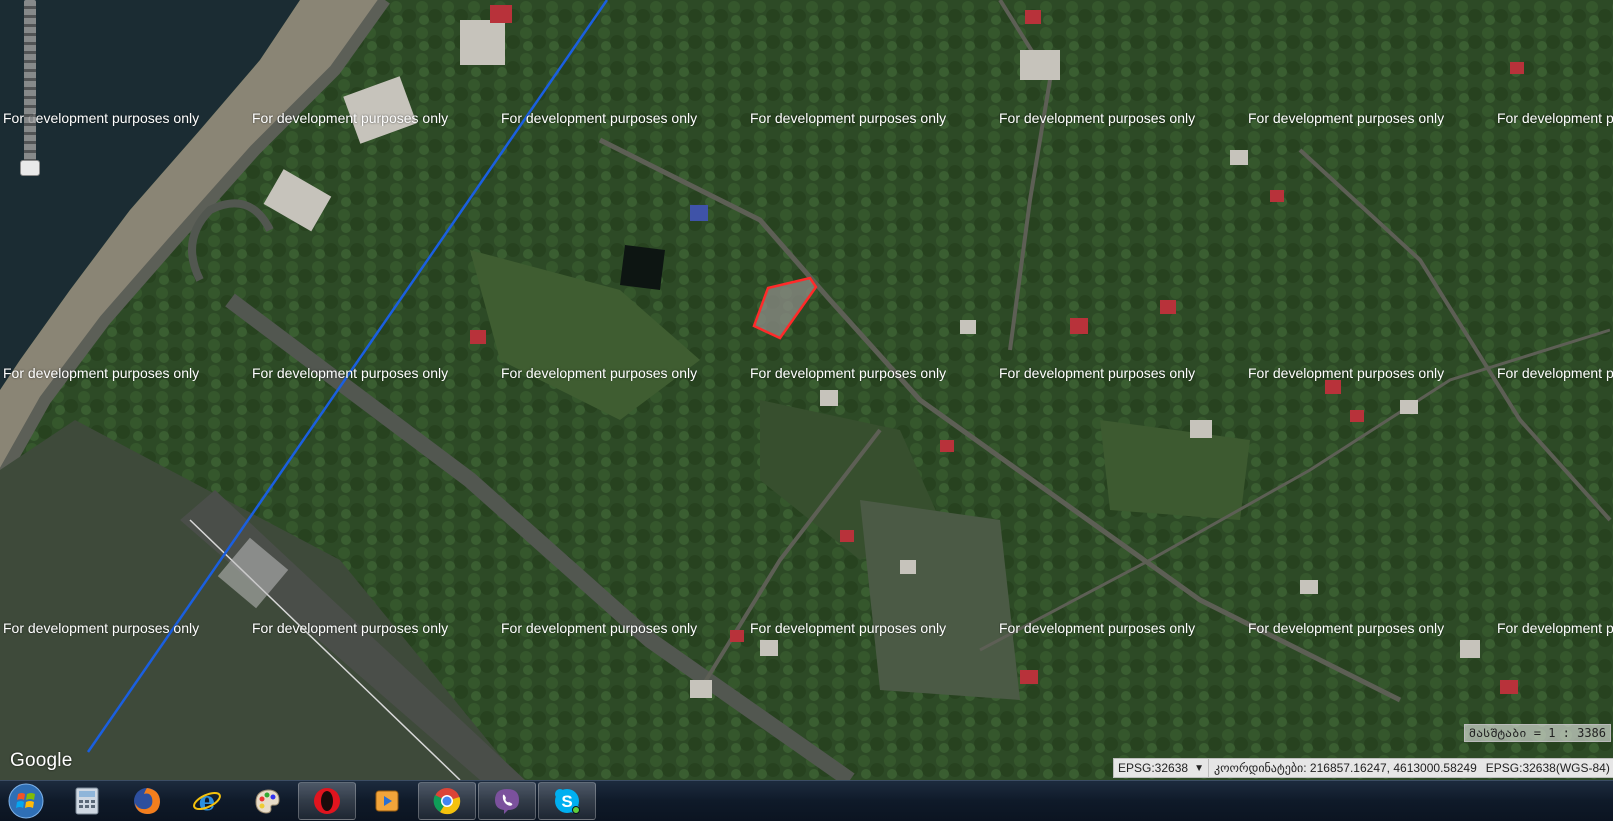 The image size is (1613, 821). What do you see at coordinates (447, 801) in the screenshot?
I see `chrome-icon` at bounding box center [447, 801].